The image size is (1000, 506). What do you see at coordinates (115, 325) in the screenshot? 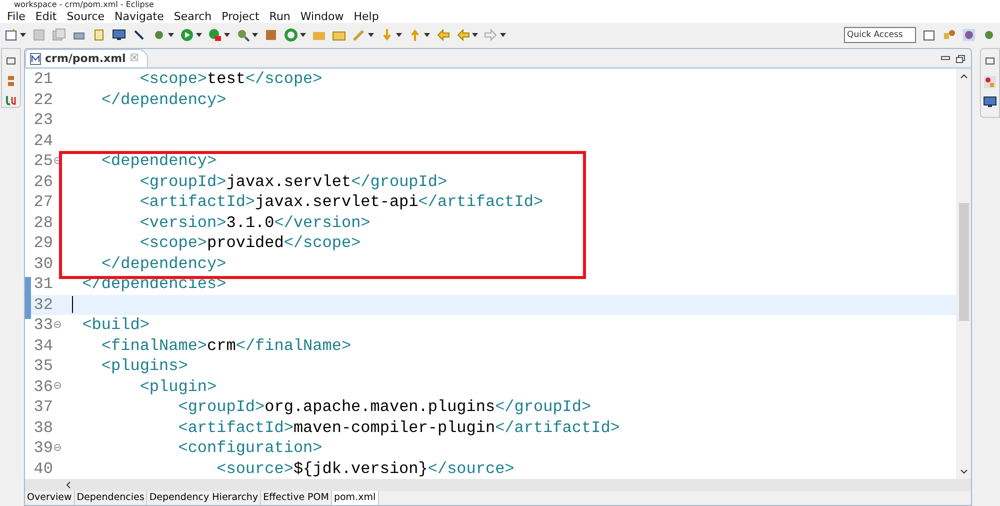
I see `code-text: <build>` at bounding box center [115, 325].